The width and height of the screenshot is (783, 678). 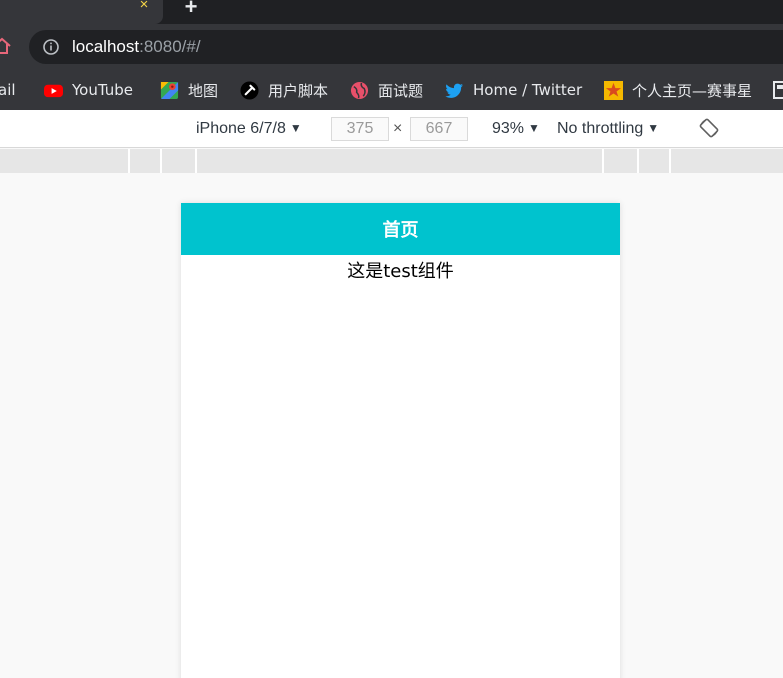 What do you see at coordinates (508, 128) in the screenshot?
I see `zoom-value: 93%` at bounding box center [508, 128].